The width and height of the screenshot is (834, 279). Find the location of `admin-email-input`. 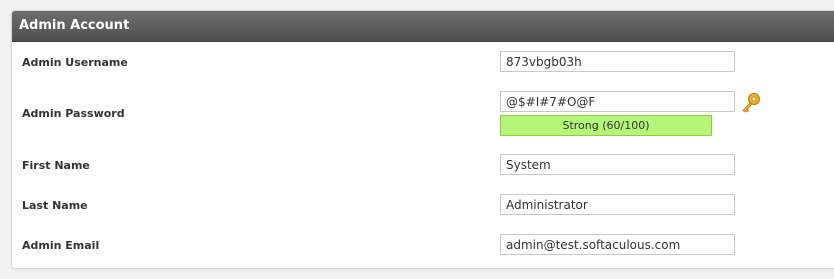

admin-email-input is located at coordinates (617, 244).